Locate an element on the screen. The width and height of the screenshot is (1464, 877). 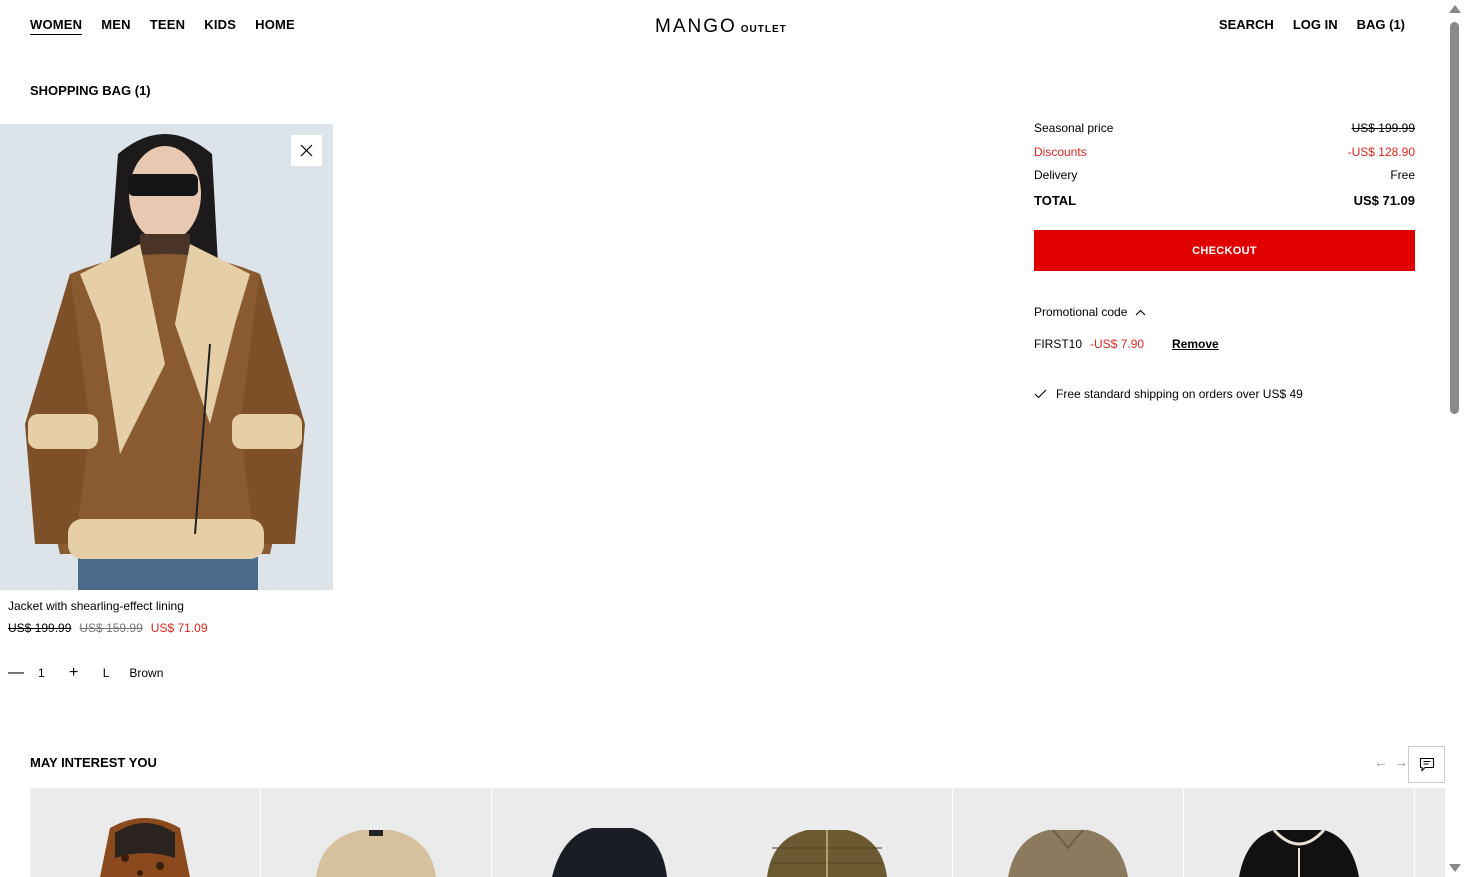
scroll-thumb is located at coordinates (1454, 218).